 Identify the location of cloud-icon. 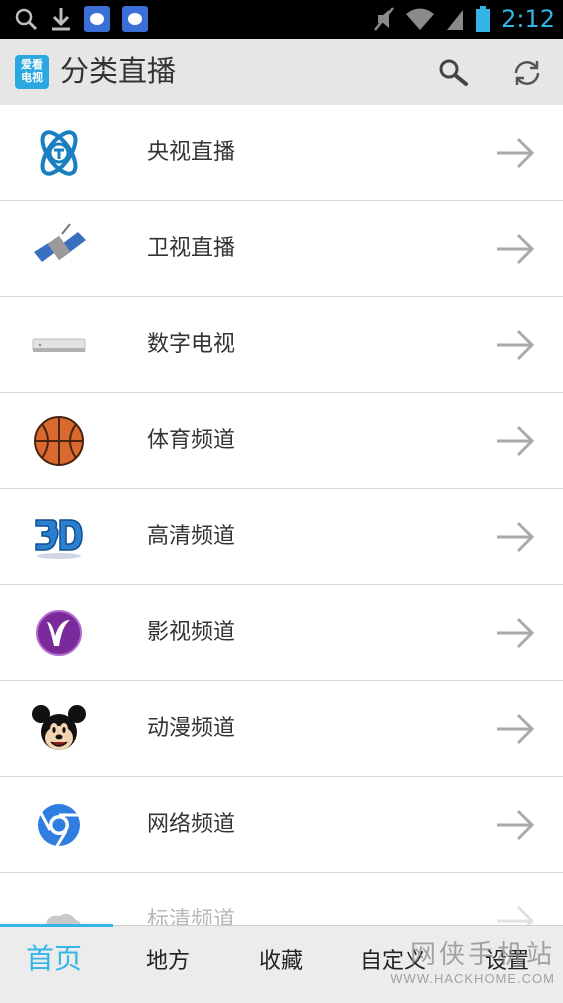
(61, 919).